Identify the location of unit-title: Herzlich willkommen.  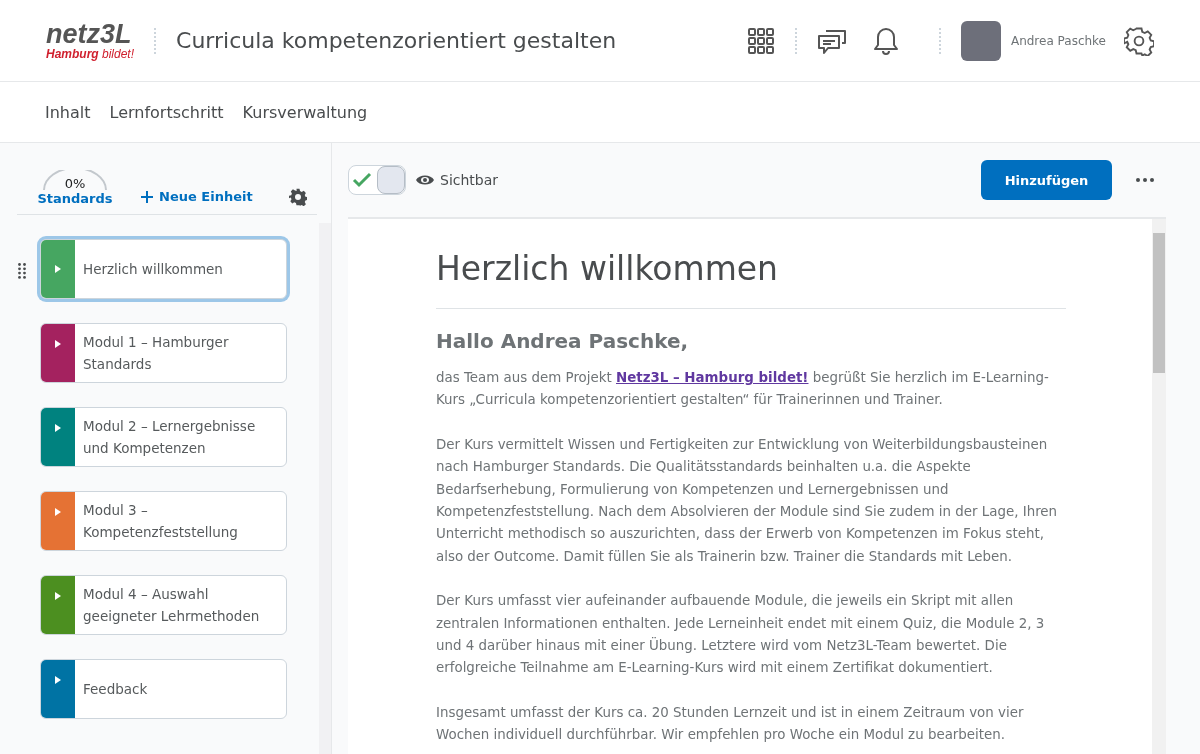
(153, 269).